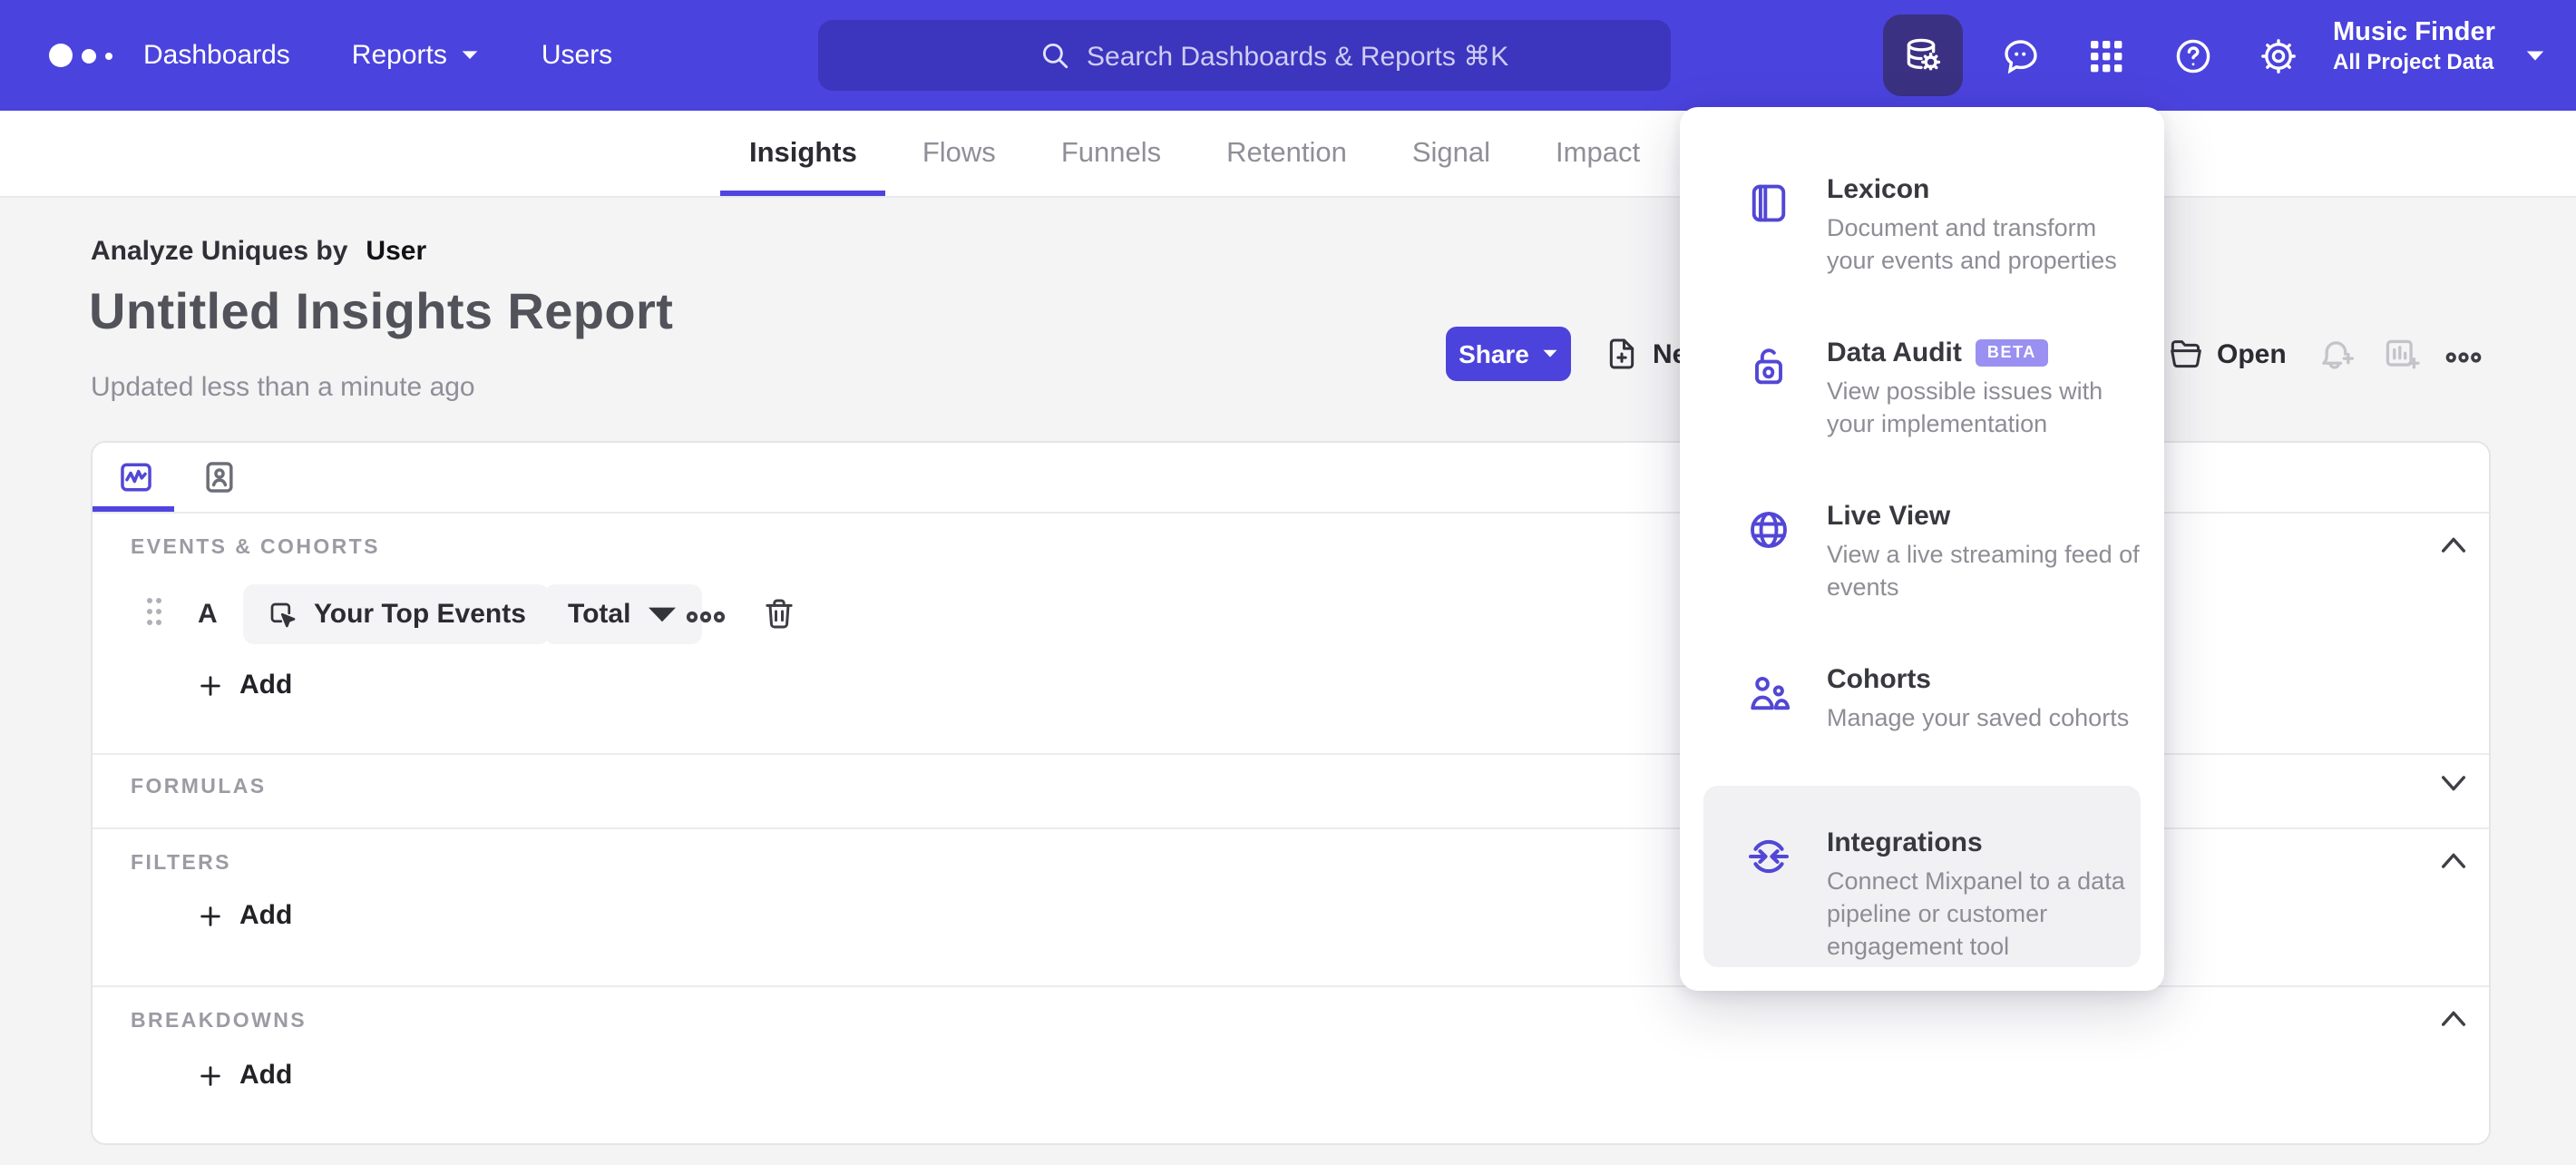 The image size is (2576, 1165). Describe the element at coordinates (803, 153) in the screenshot. I see `tab-insights: Insights` at that location.